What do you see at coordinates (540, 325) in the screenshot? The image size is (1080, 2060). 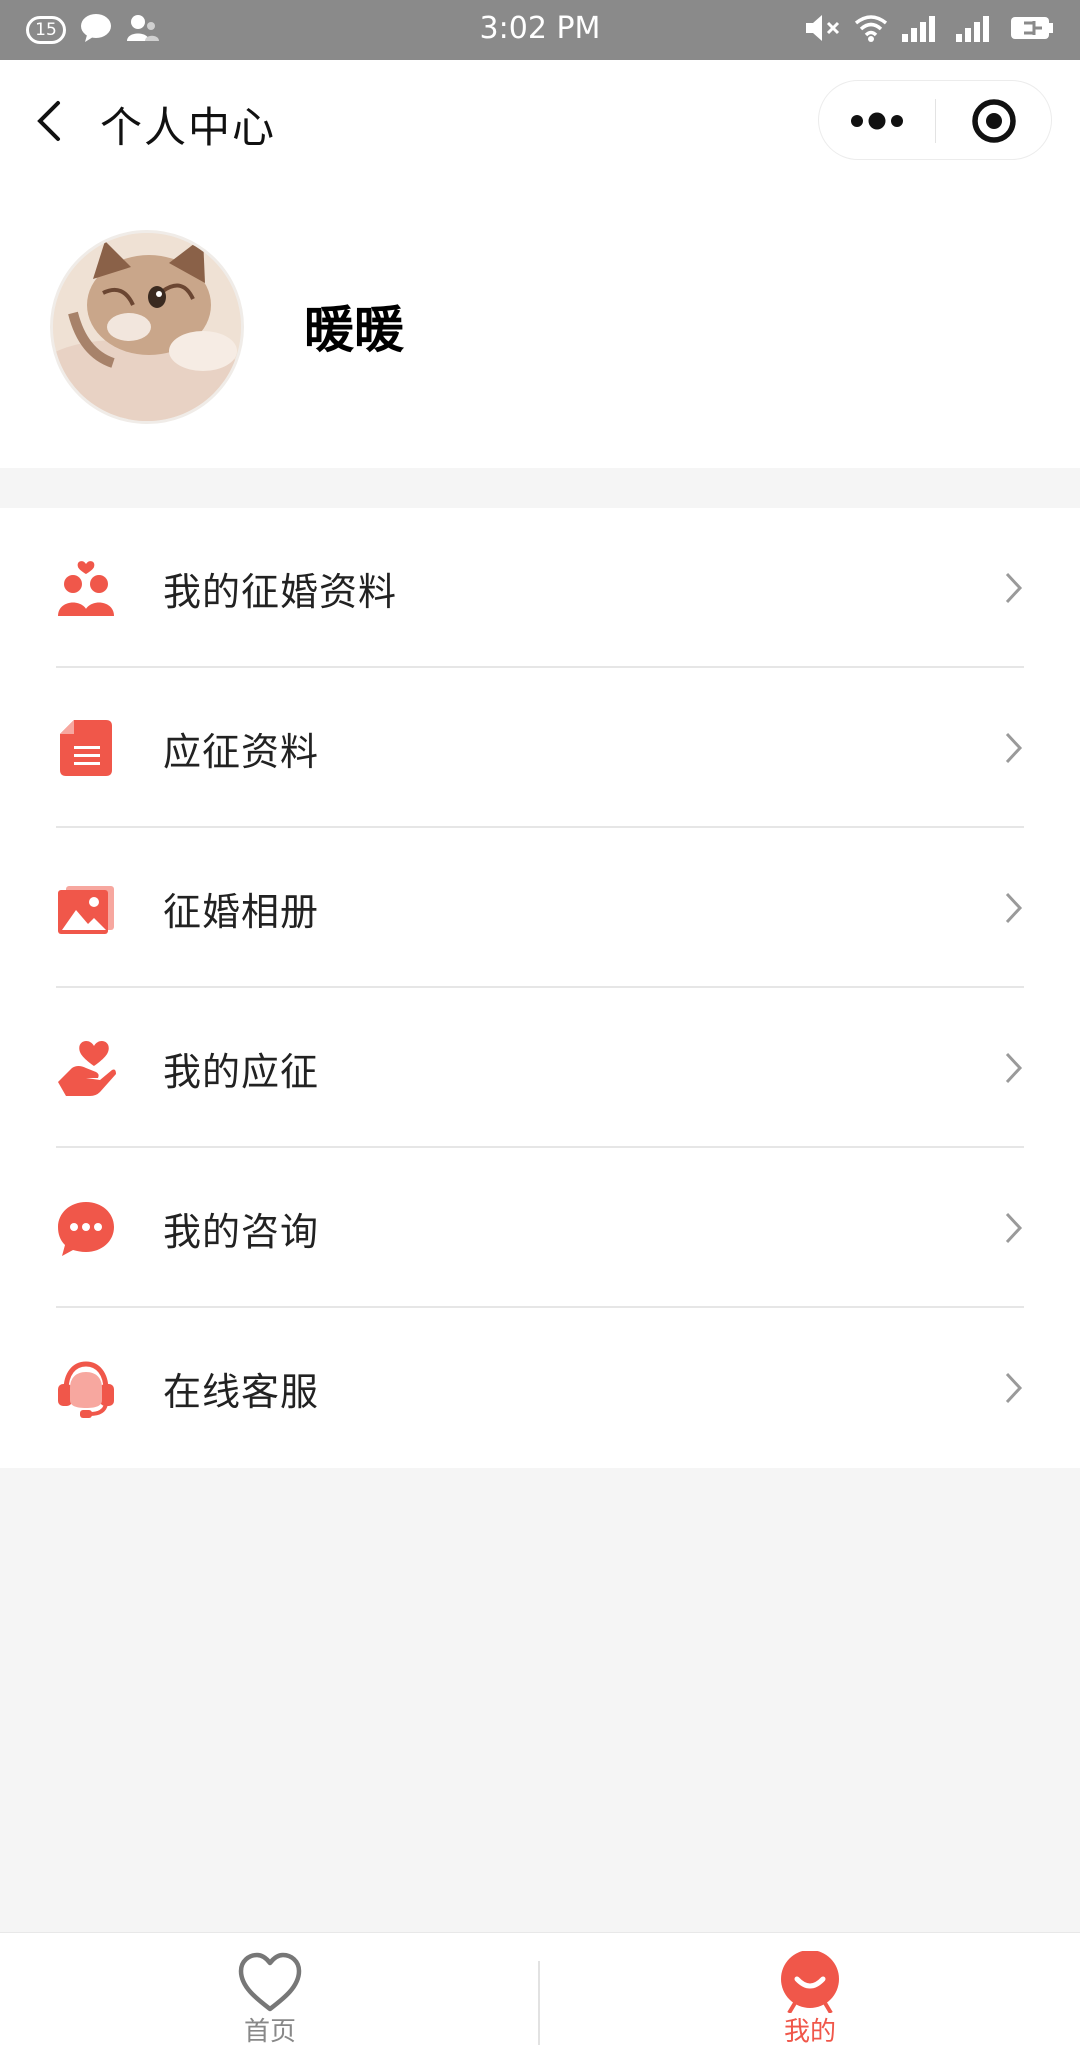 I see `profile-header: 暖暖` at bounding box center [540, 325].